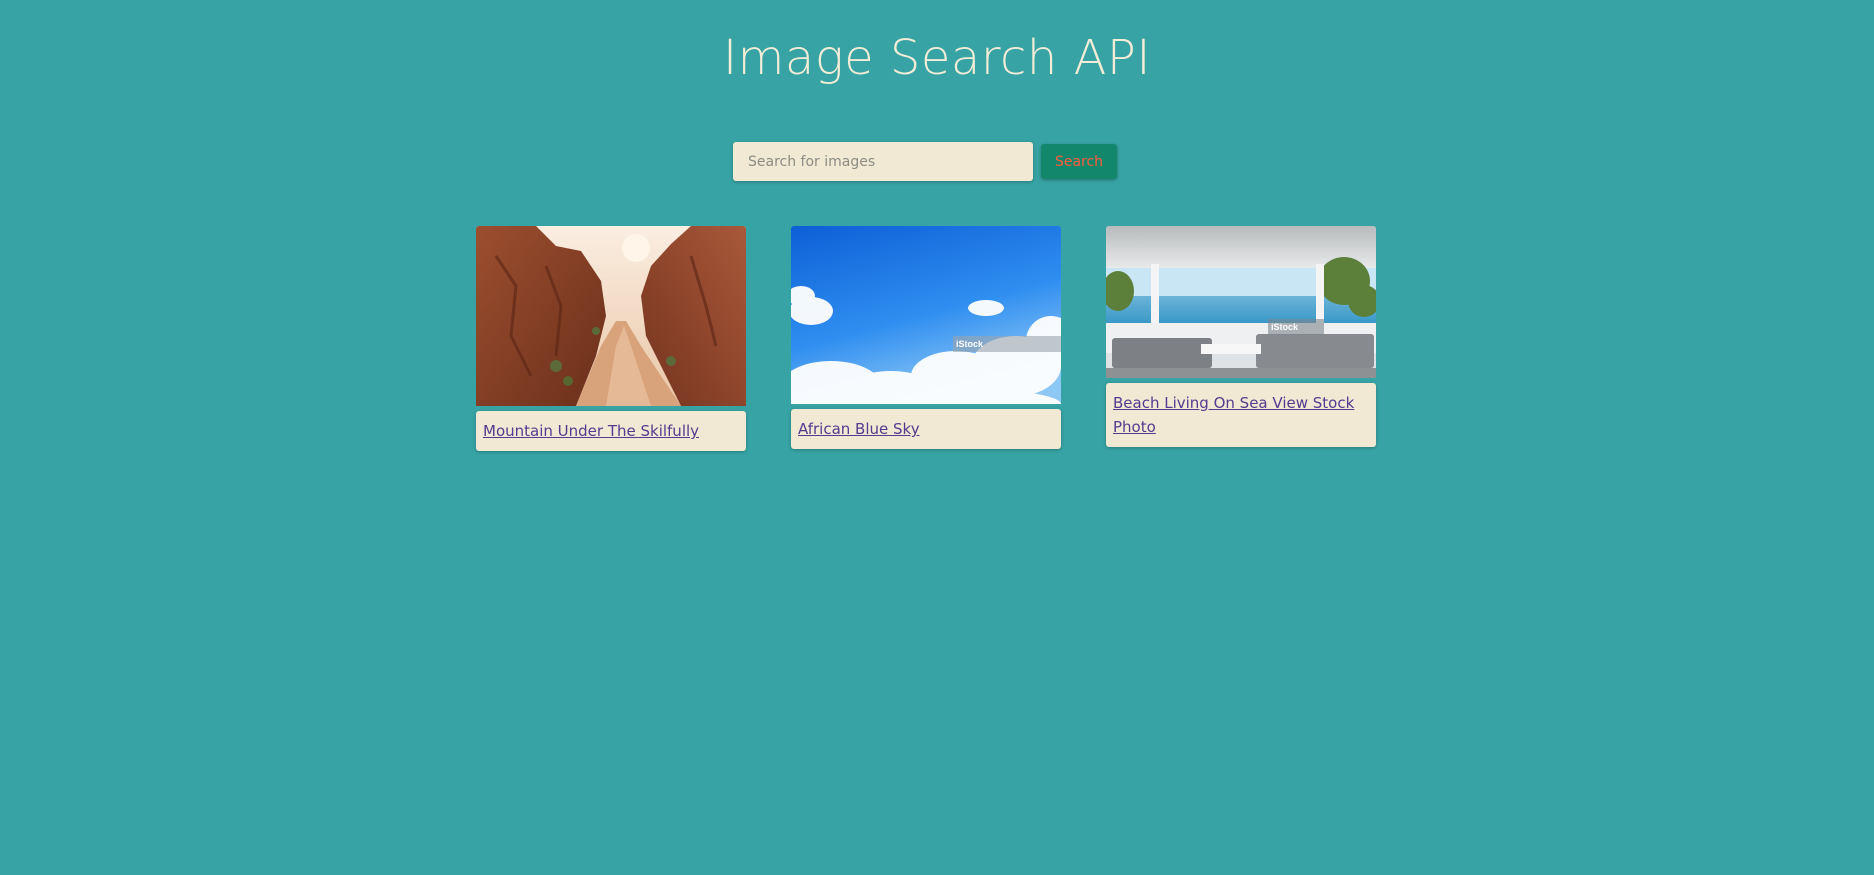  Describe the element at coordinates (591, 431) in the screenshot. I see `result-link: Mountain Under The Skilfully` at that location.